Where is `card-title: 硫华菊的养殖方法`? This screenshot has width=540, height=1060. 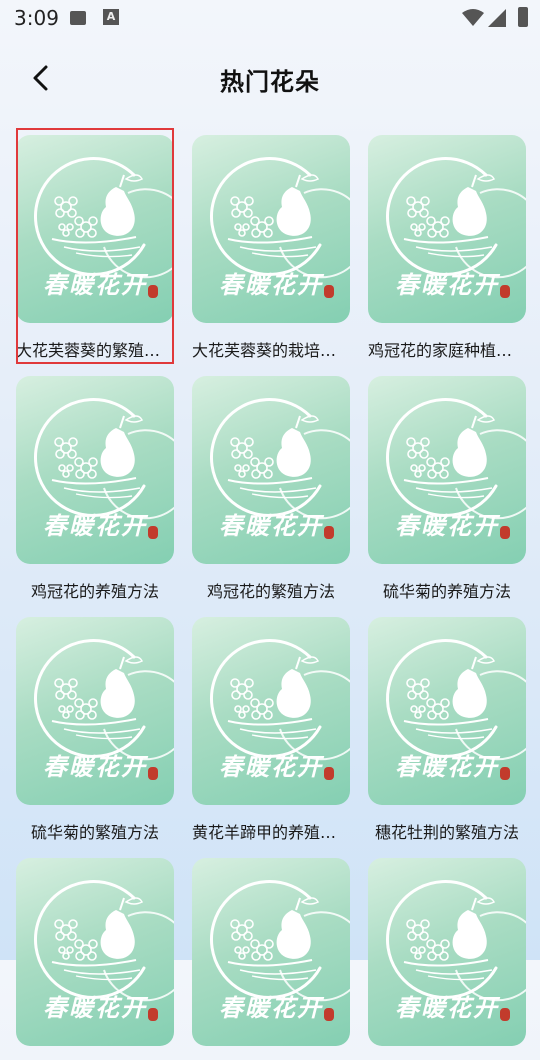
card-title: 硫华菊的养殖方法 is located at coordinates (446, 591).